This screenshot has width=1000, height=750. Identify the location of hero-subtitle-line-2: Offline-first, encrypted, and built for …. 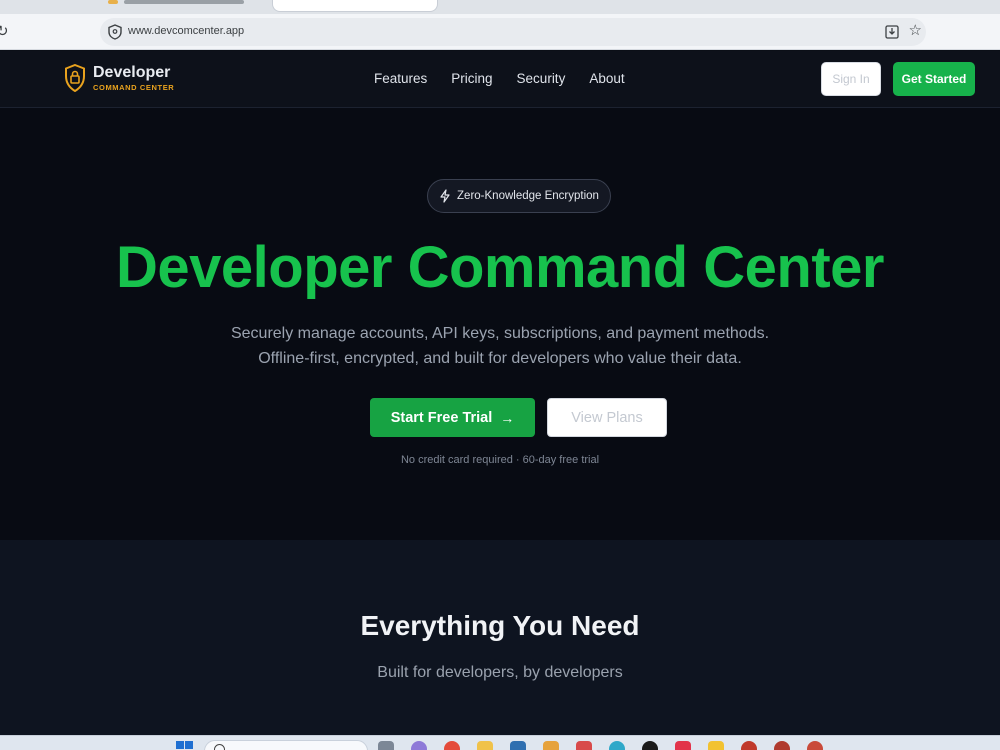
(500, 358).